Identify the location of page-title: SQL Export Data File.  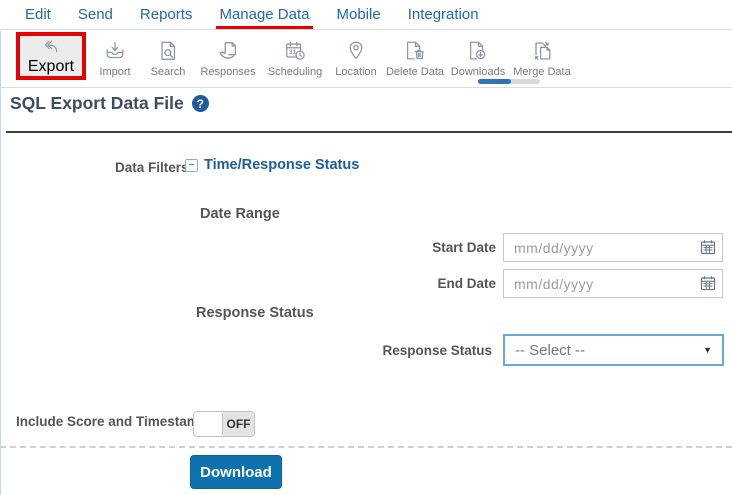
(97, 103).